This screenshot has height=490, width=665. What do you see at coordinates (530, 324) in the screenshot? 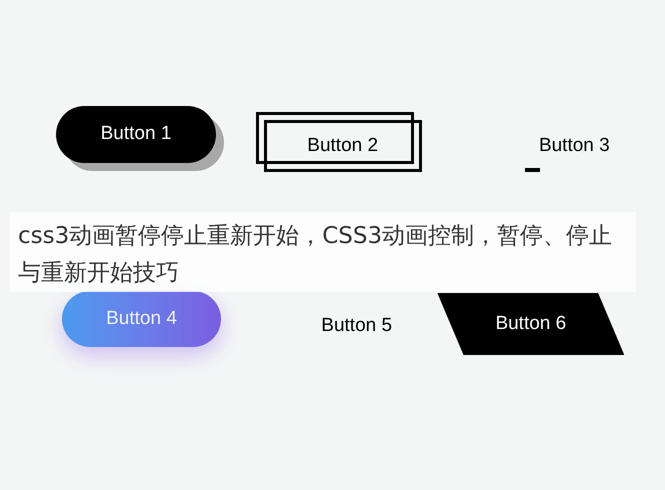
I see `slanted-button: Button 6` at bounding box center [530, 324].